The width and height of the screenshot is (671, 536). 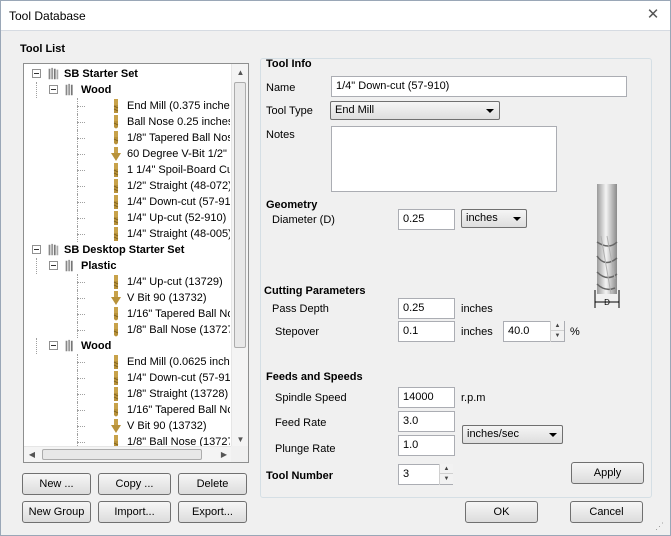 I want to click on stepover-label: Stepover, so click(x=297, y=332).